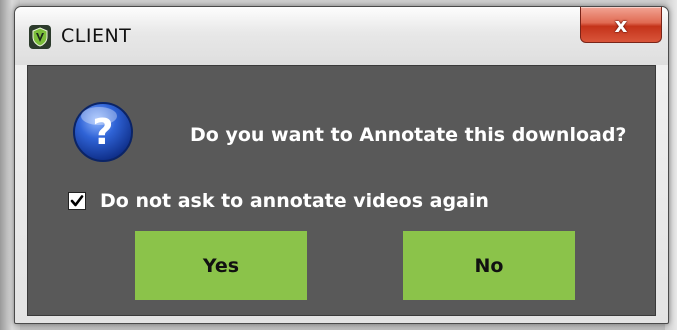  I want to click on app-logo-icon, so click(40, 37).